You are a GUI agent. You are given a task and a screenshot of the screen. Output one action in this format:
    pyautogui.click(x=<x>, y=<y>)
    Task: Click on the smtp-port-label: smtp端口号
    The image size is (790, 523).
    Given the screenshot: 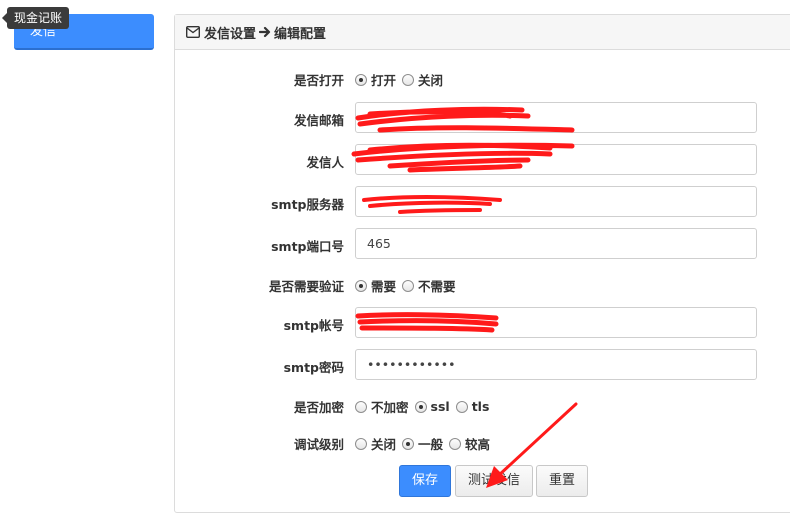 What is the action you would take?
    pyautogui.click(x=307, y=246)
    